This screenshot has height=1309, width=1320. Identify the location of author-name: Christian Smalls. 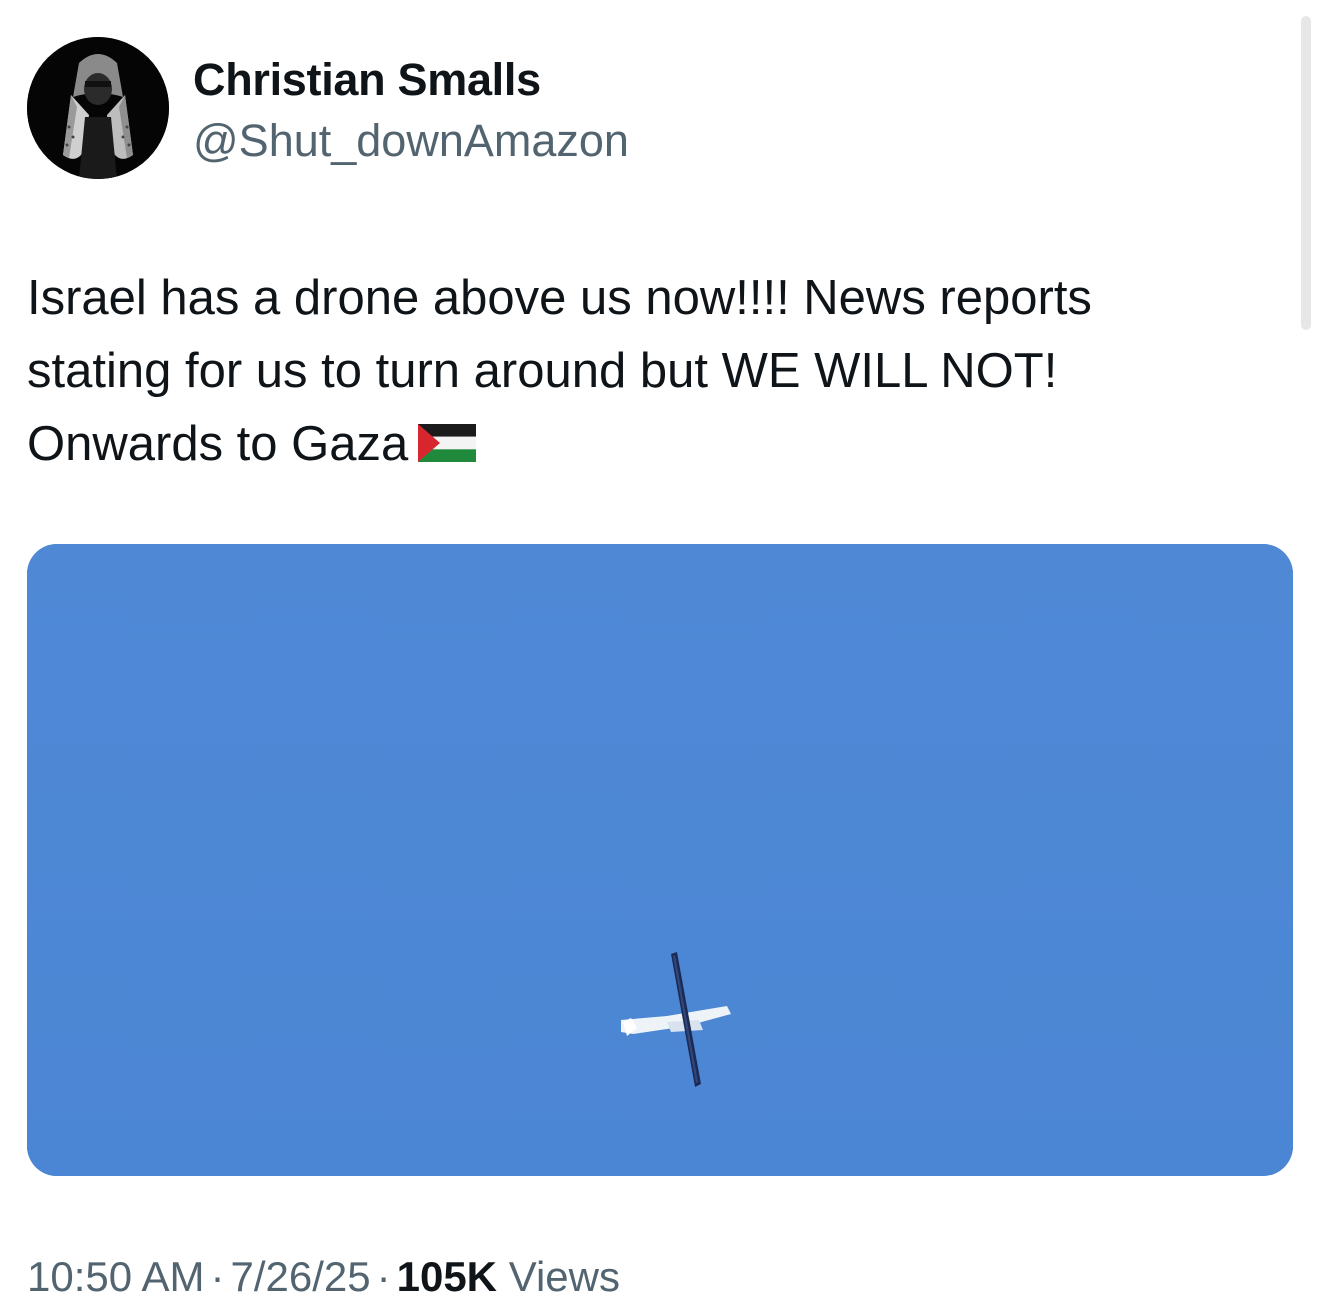
(367, 80).